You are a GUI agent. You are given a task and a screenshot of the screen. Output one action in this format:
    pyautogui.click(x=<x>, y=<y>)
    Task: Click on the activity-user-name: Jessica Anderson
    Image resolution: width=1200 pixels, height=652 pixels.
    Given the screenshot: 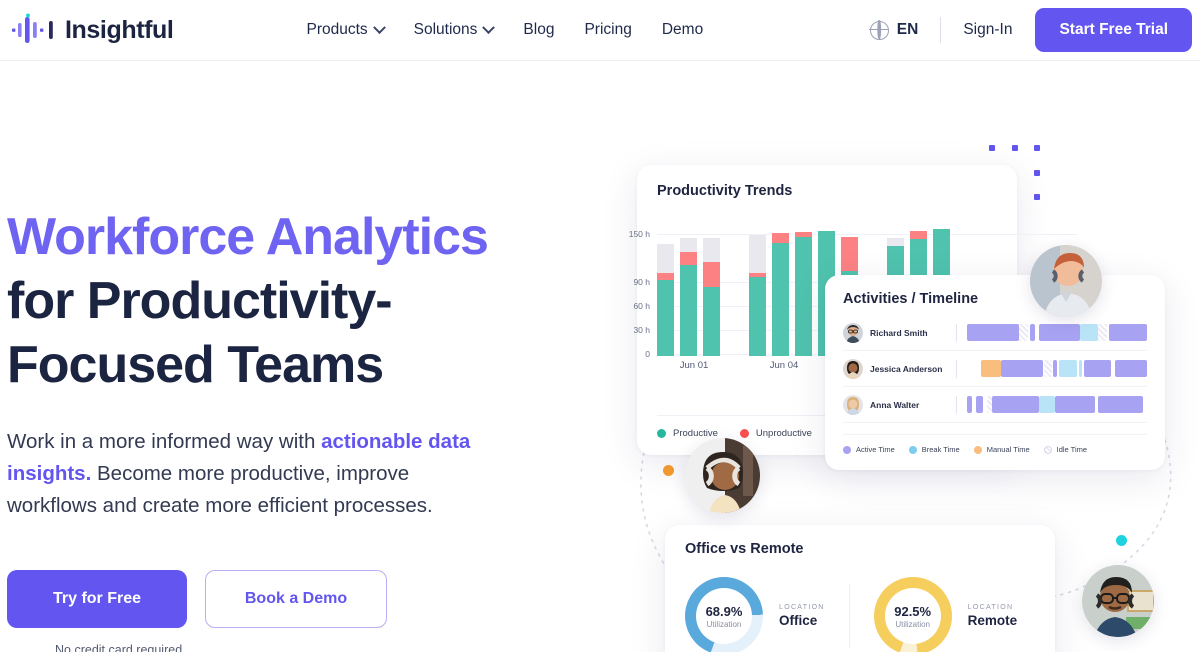 What is the action you would take?
    pyautogui.click(x=906, y=368)
    